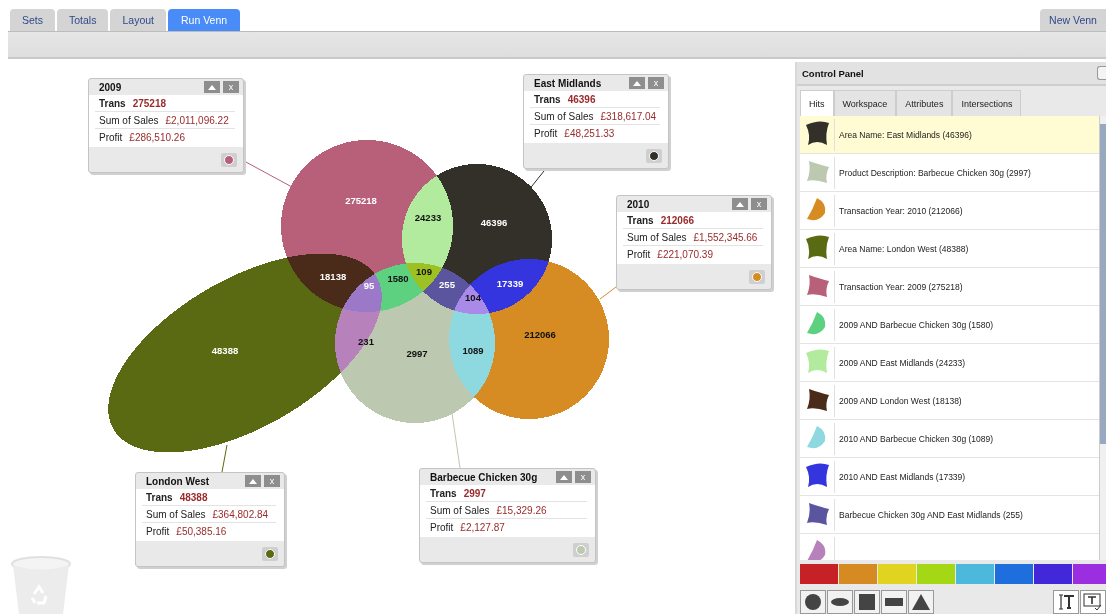 The height and width of the screenshot is (614, 1106). I want to click on hit-row: 2010 AND East Midlands (17339), so click(949, 477).